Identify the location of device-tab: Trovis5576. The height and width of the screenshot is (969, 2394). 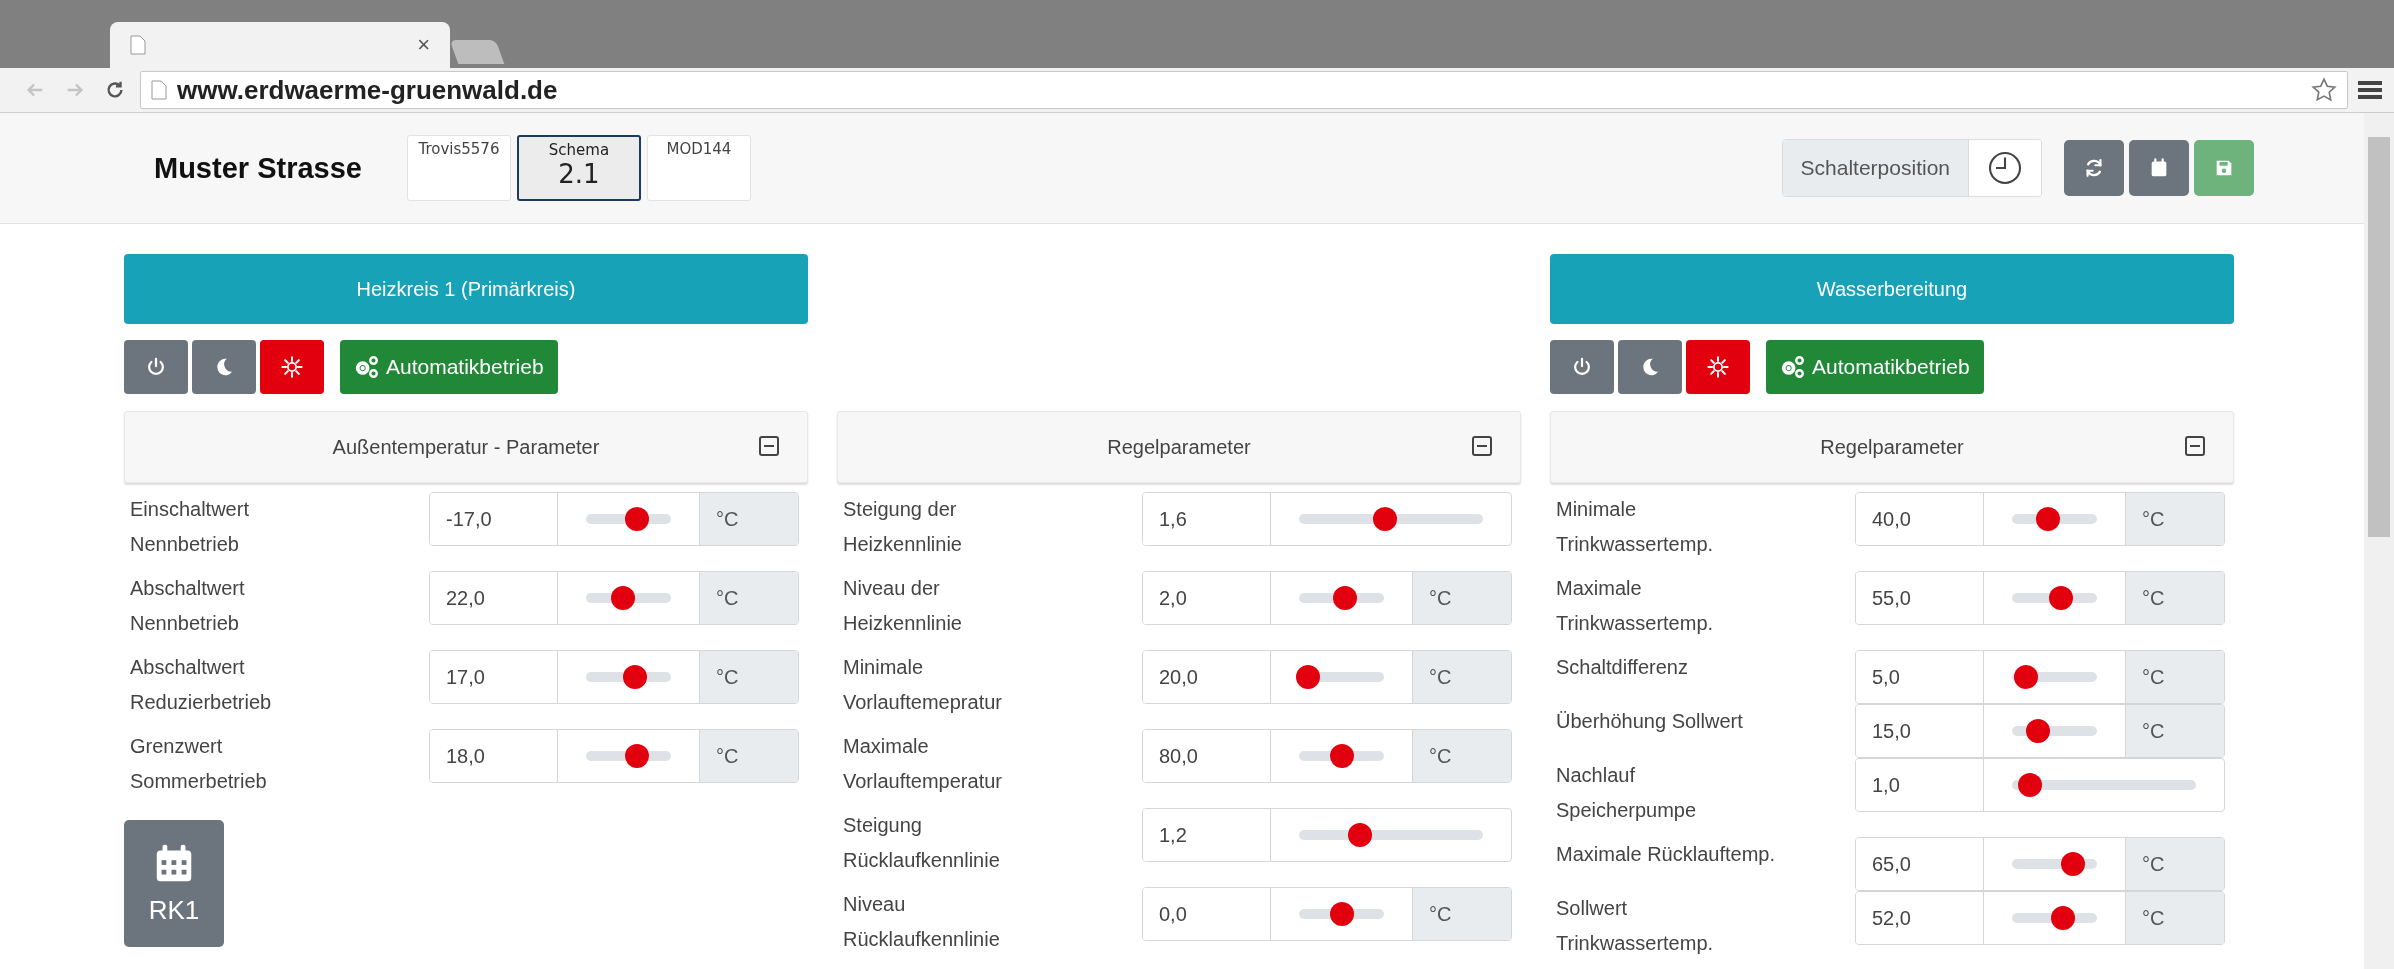
(458, 168).